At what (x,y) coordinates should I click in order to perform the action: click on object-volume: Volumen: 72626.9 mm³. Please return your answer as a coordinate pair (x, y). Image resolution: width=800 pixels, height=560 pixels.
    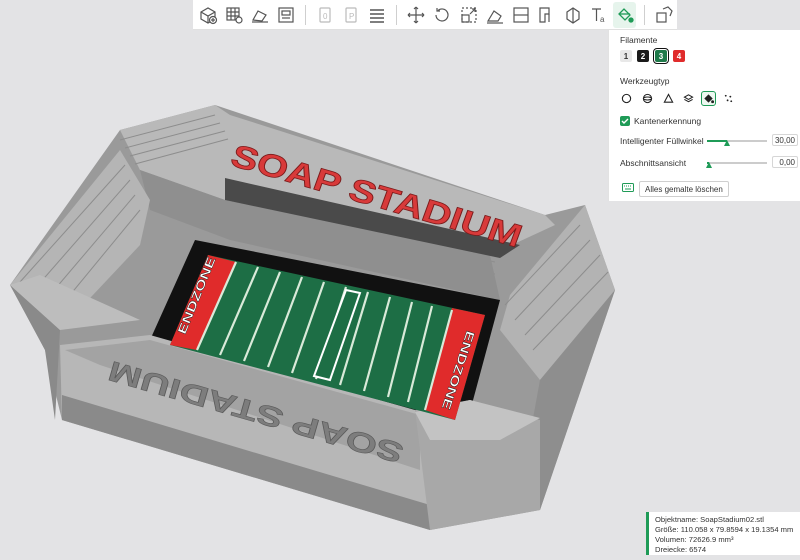
    Looking at the image, I should click on (694, 539).